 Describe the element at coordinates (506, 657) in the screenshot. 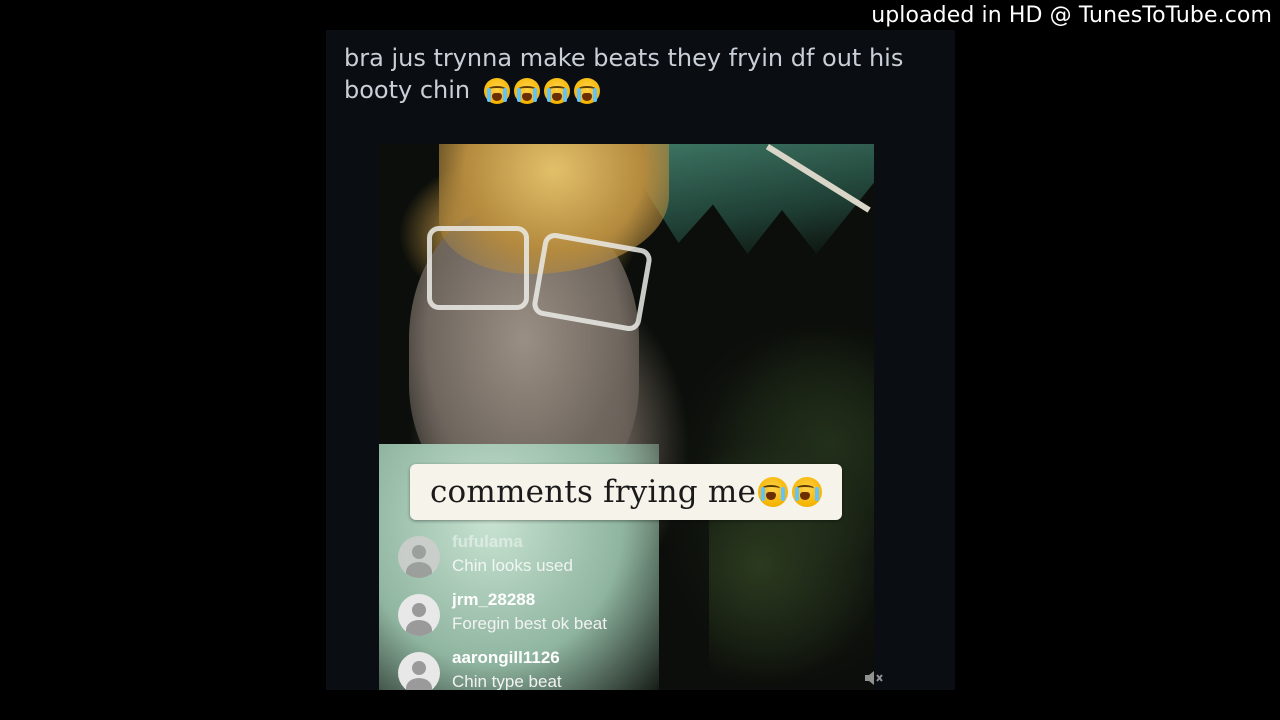

I see `comment-username: aarongill1126` at that location.